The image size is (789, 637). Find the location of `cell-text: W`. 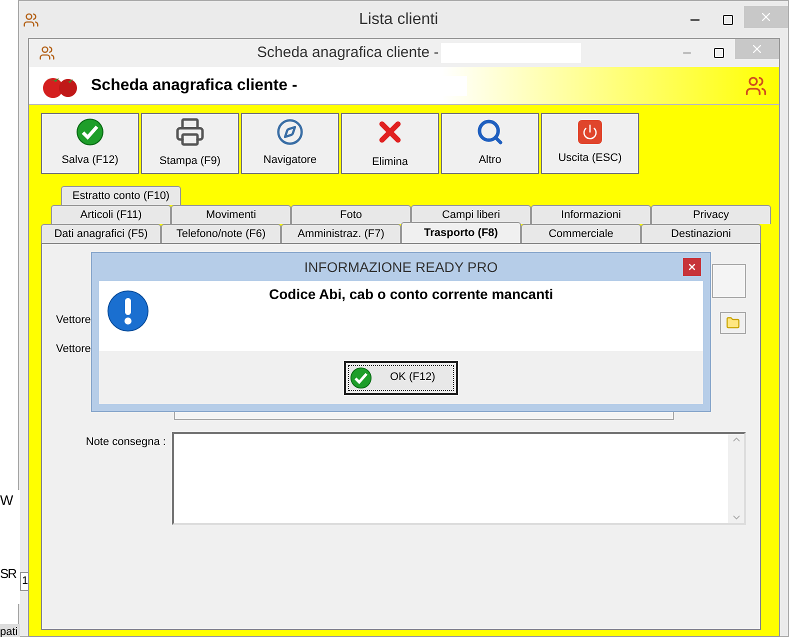

cell-text: W is located at coordinates (7, 500).